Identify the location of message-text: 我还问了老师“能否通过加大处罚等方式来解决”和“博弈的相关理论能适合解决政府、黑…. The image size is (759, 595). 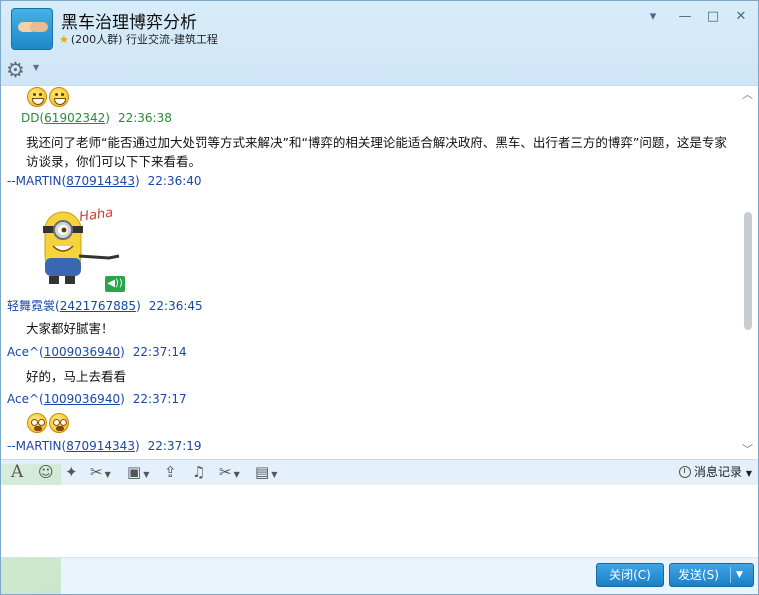
(376, 152).